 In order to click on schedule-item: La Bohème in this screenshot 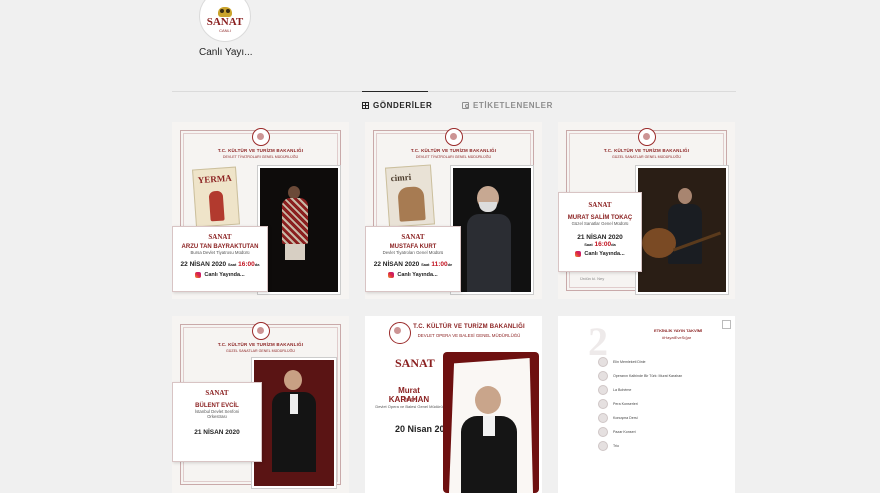, I will do `click(614, 390)`.